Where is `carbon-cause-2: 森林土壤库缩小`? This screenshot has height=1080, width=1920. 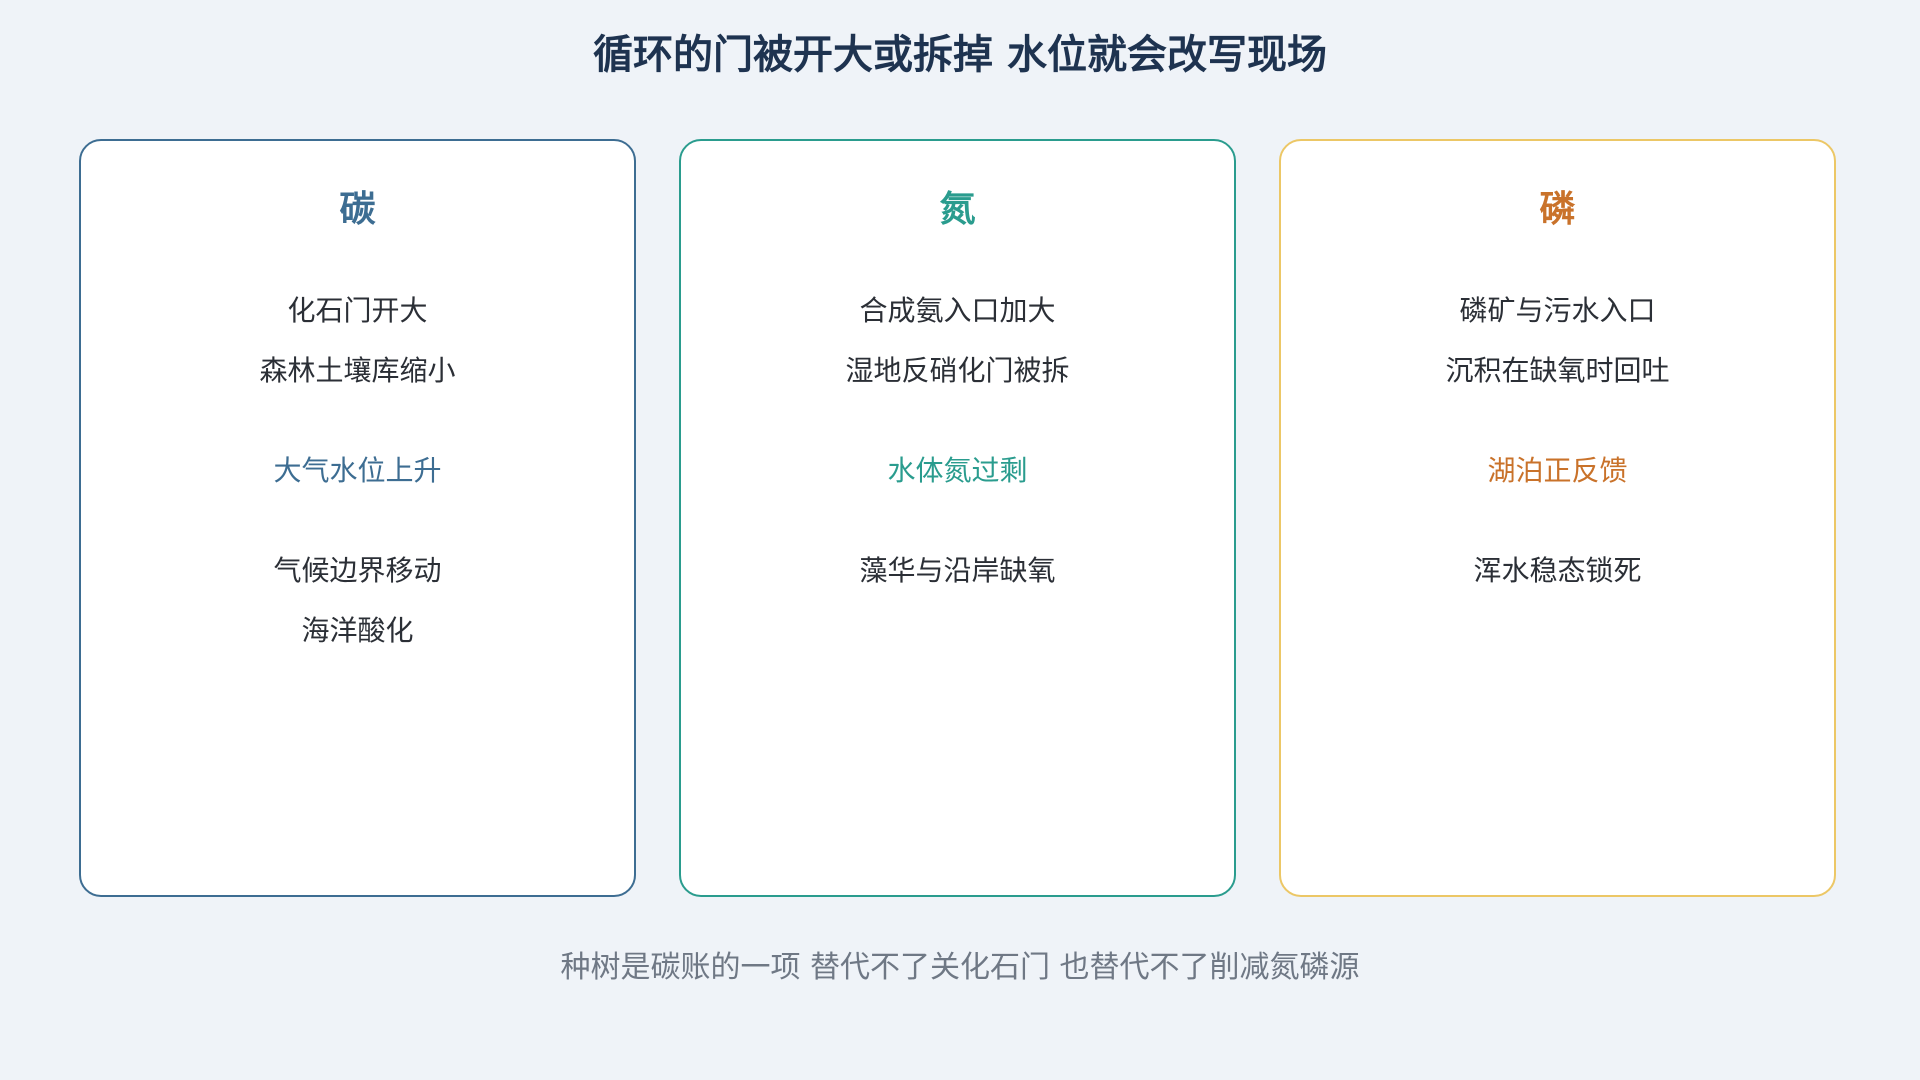
carbon-cause-2: 森林土壤库缩小 is located at coordinates (357, 370).